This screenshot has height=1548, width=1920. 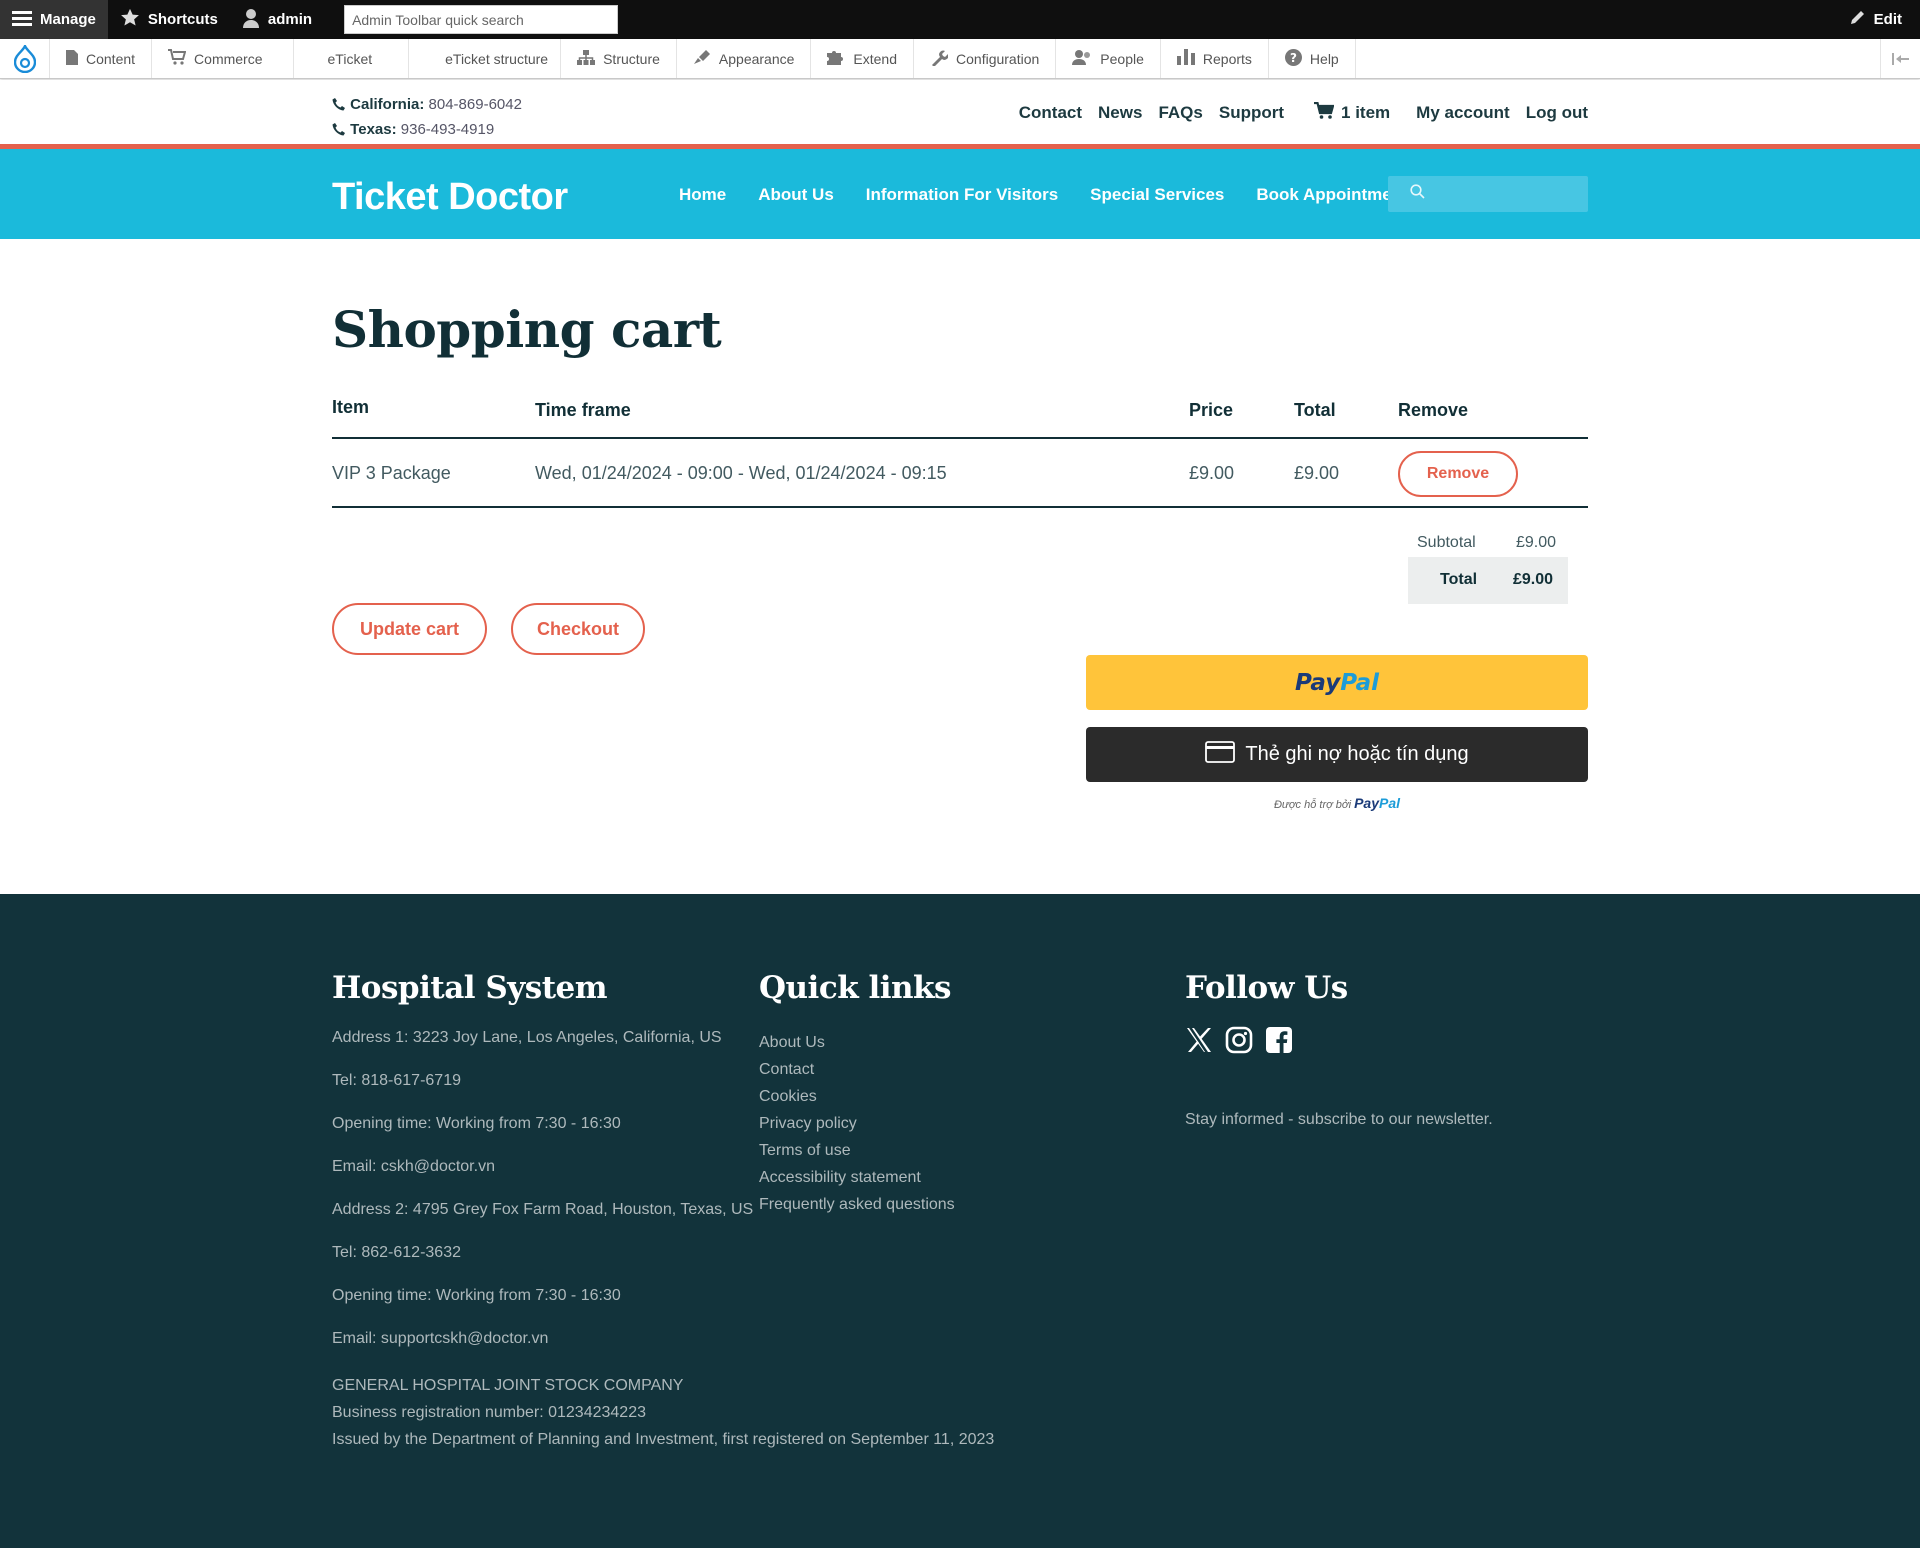 What do you see at coordinates (619, 58) in the screenshot?
I see `admin-menu-structure: Structure` at bounding box center [619, 58].